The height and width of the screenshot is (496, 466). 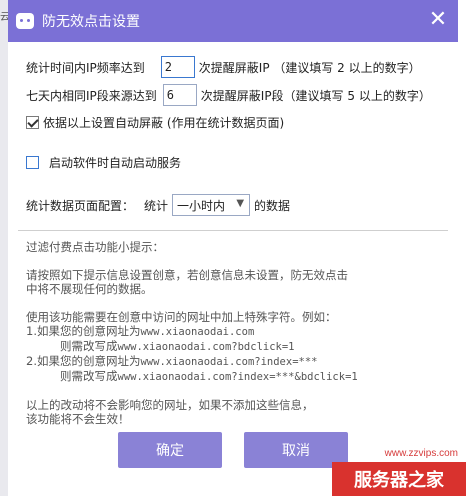 I want to click on ip-segment-row: 七天内相同IP段来源达到 6 次提醒屏蔽IP段（建议填写 5 以上的数字）, so click(x=228, y=95).